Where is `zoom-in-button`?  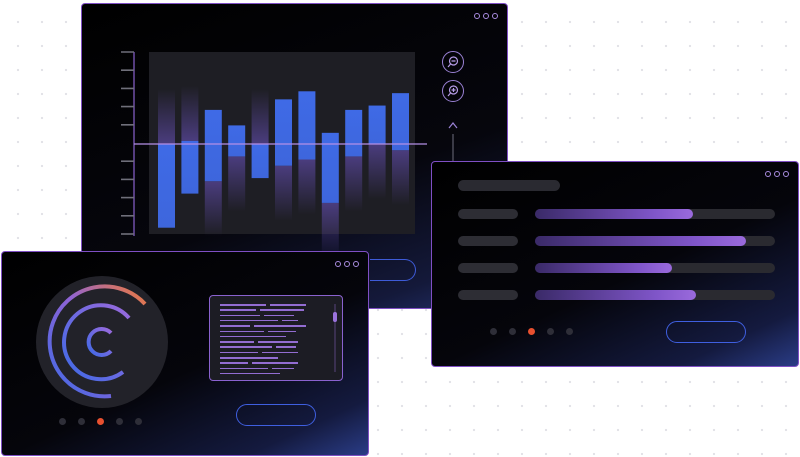 zoom-in-button is located at coordinates (453, 91).